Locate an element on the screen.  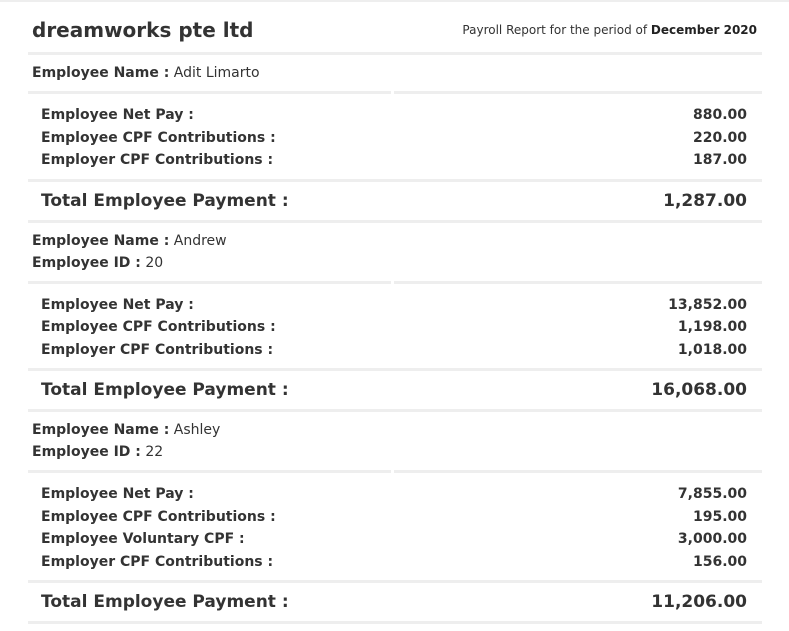
employee-info: Employee Name : Andrew Employee ID : 20 is located at coordinates (395, 252).